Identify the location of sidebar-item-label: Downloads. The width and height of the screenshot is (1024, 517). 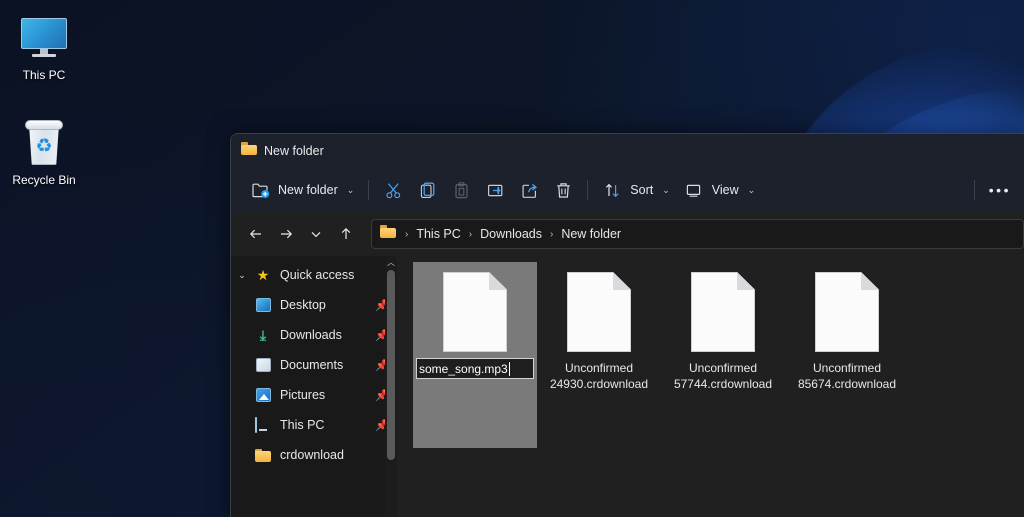
(311, 335).